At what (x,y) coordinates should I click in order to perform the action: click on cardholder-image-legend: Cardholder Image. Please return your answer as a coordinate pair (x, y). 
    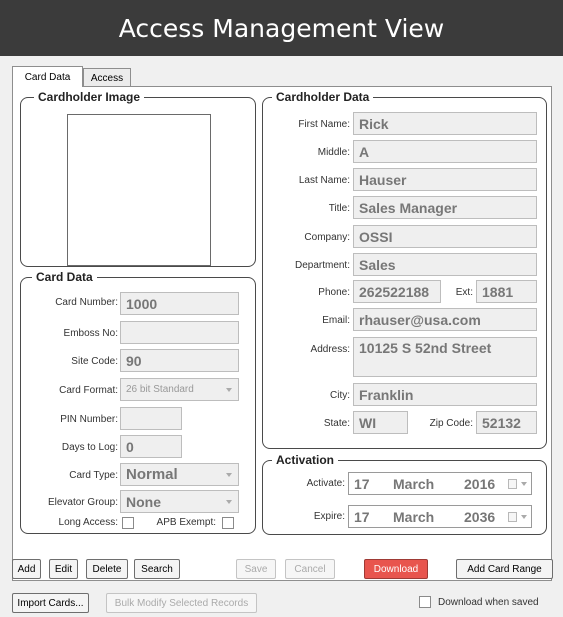
    Looking at the image, I should click on (89, 97).